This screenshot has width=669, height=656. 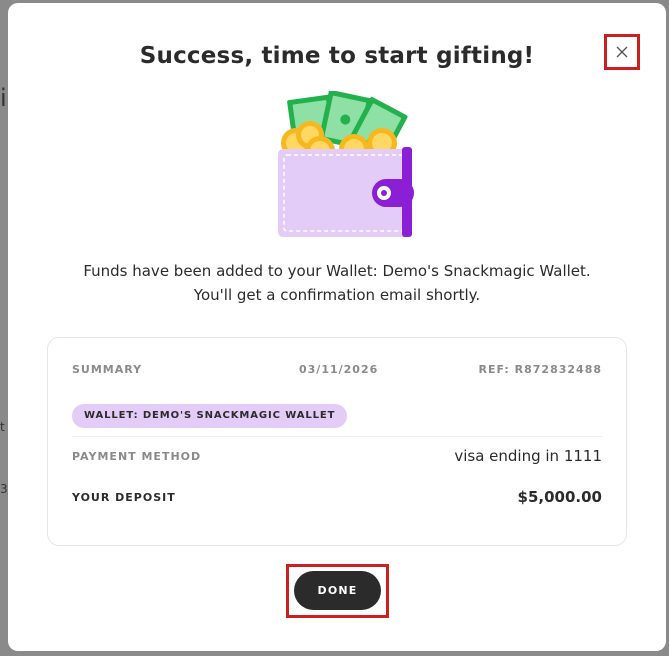 What do you see at coordinates (339, 369) in the screenshot?
I see `summary-date: 03/11/2026` at bounding box center [339, 369].